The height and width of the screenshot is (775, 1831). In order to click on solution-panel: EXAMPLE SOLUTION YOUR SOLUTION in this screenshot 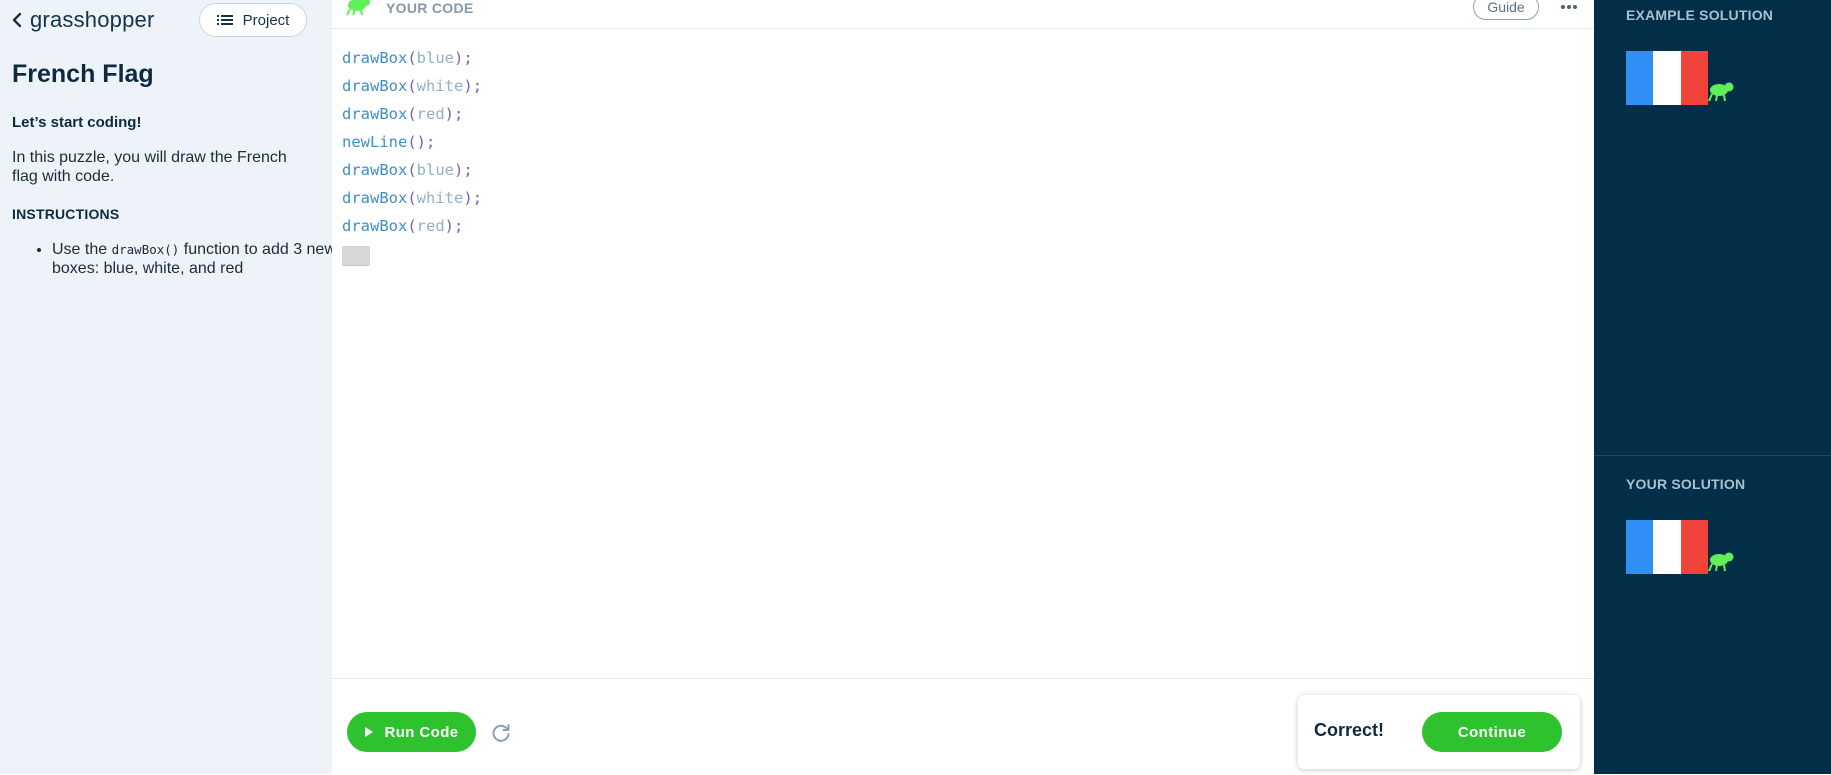, I will do `click(1712, 387)`.